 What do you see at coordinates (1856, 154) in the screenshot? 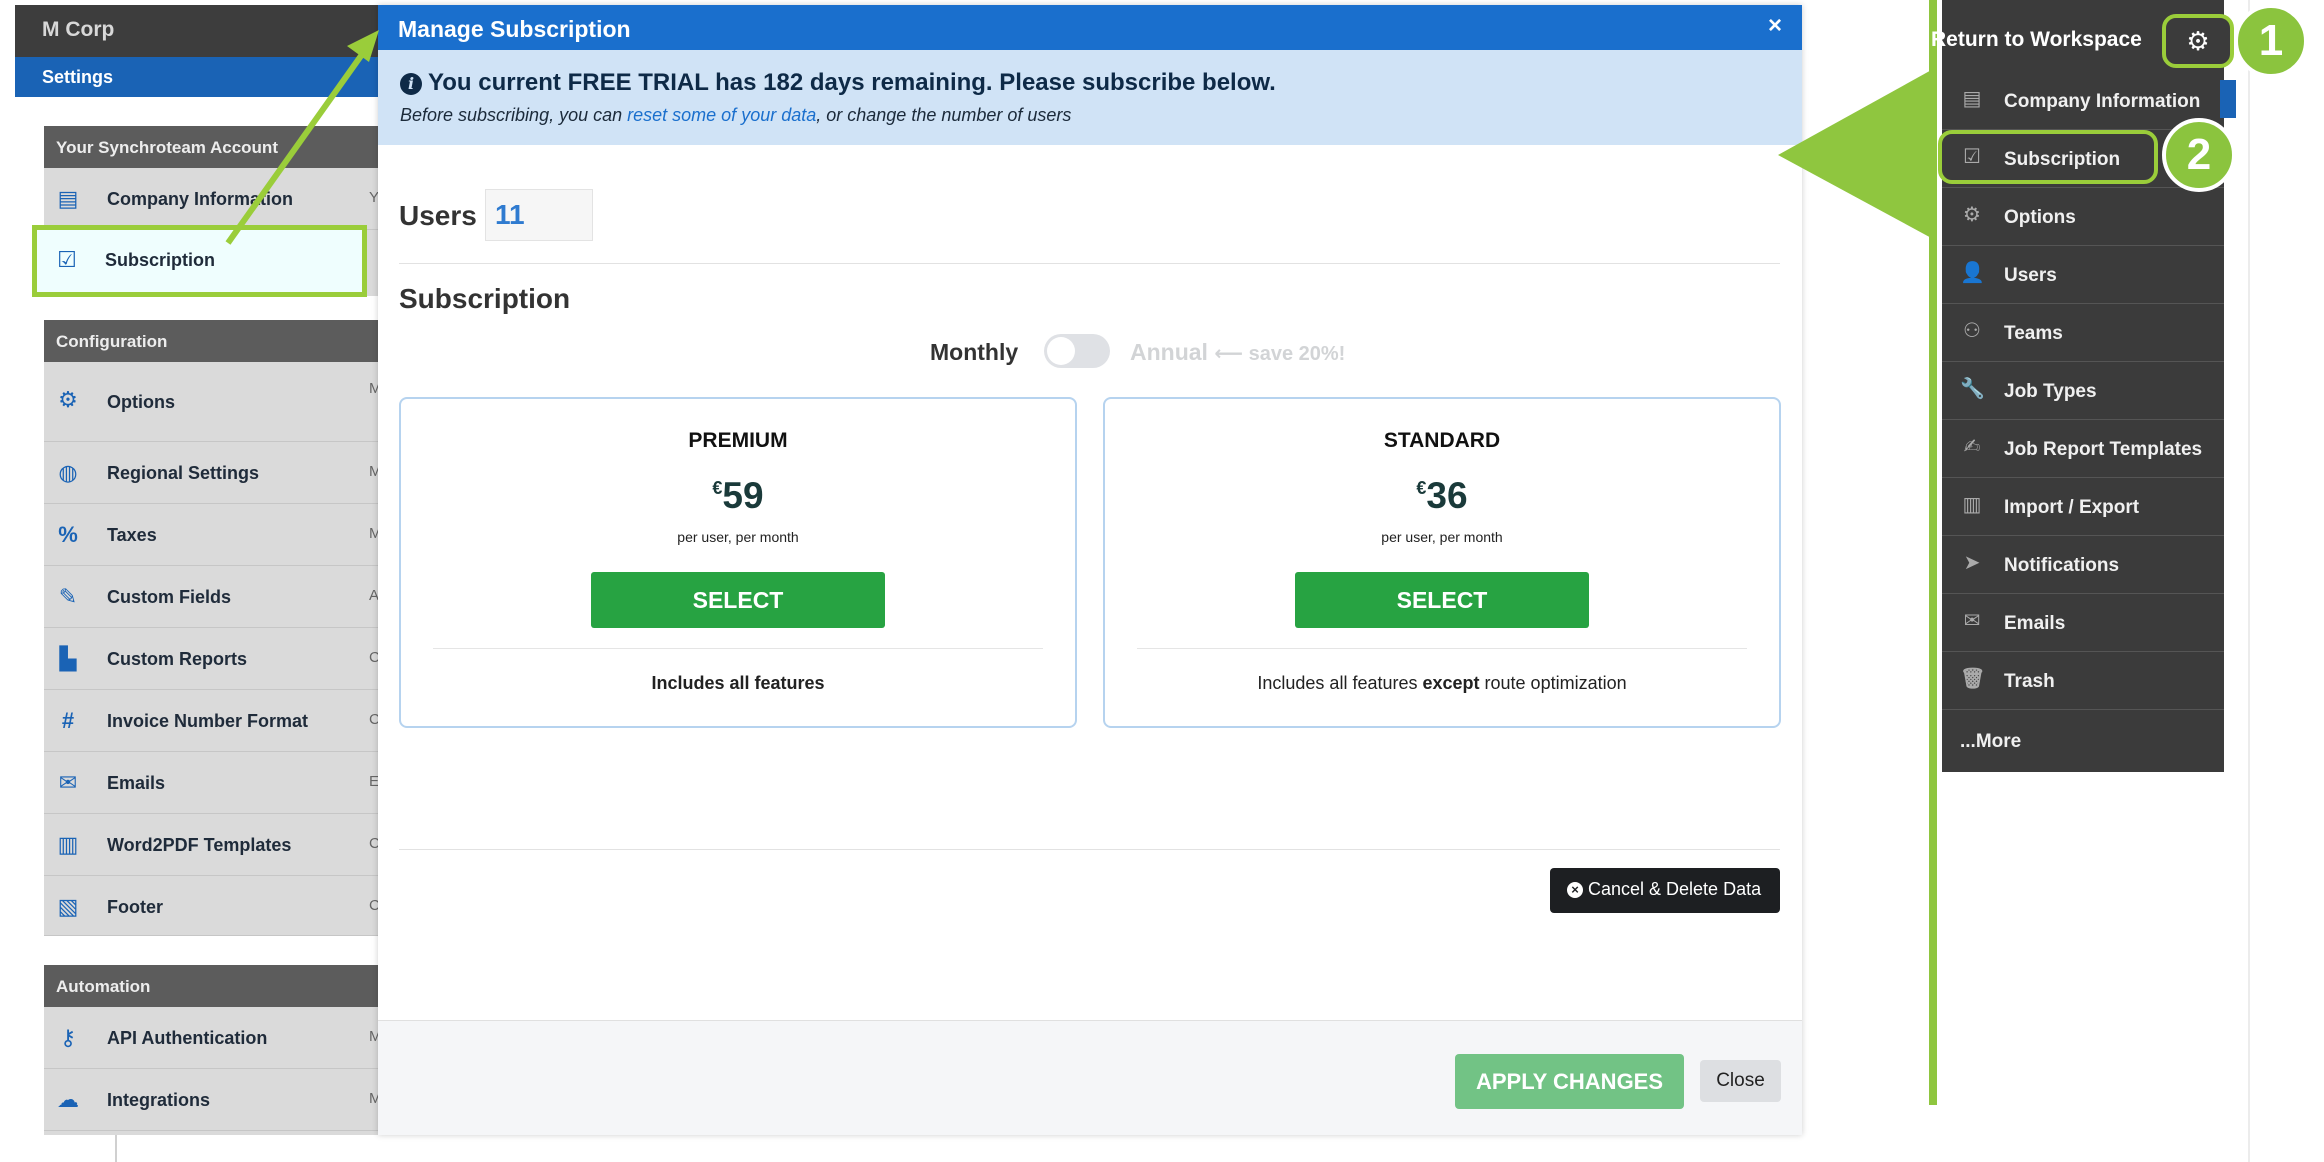
I see `annotation-pointer-triangle` at bounding box center [1856, 154].